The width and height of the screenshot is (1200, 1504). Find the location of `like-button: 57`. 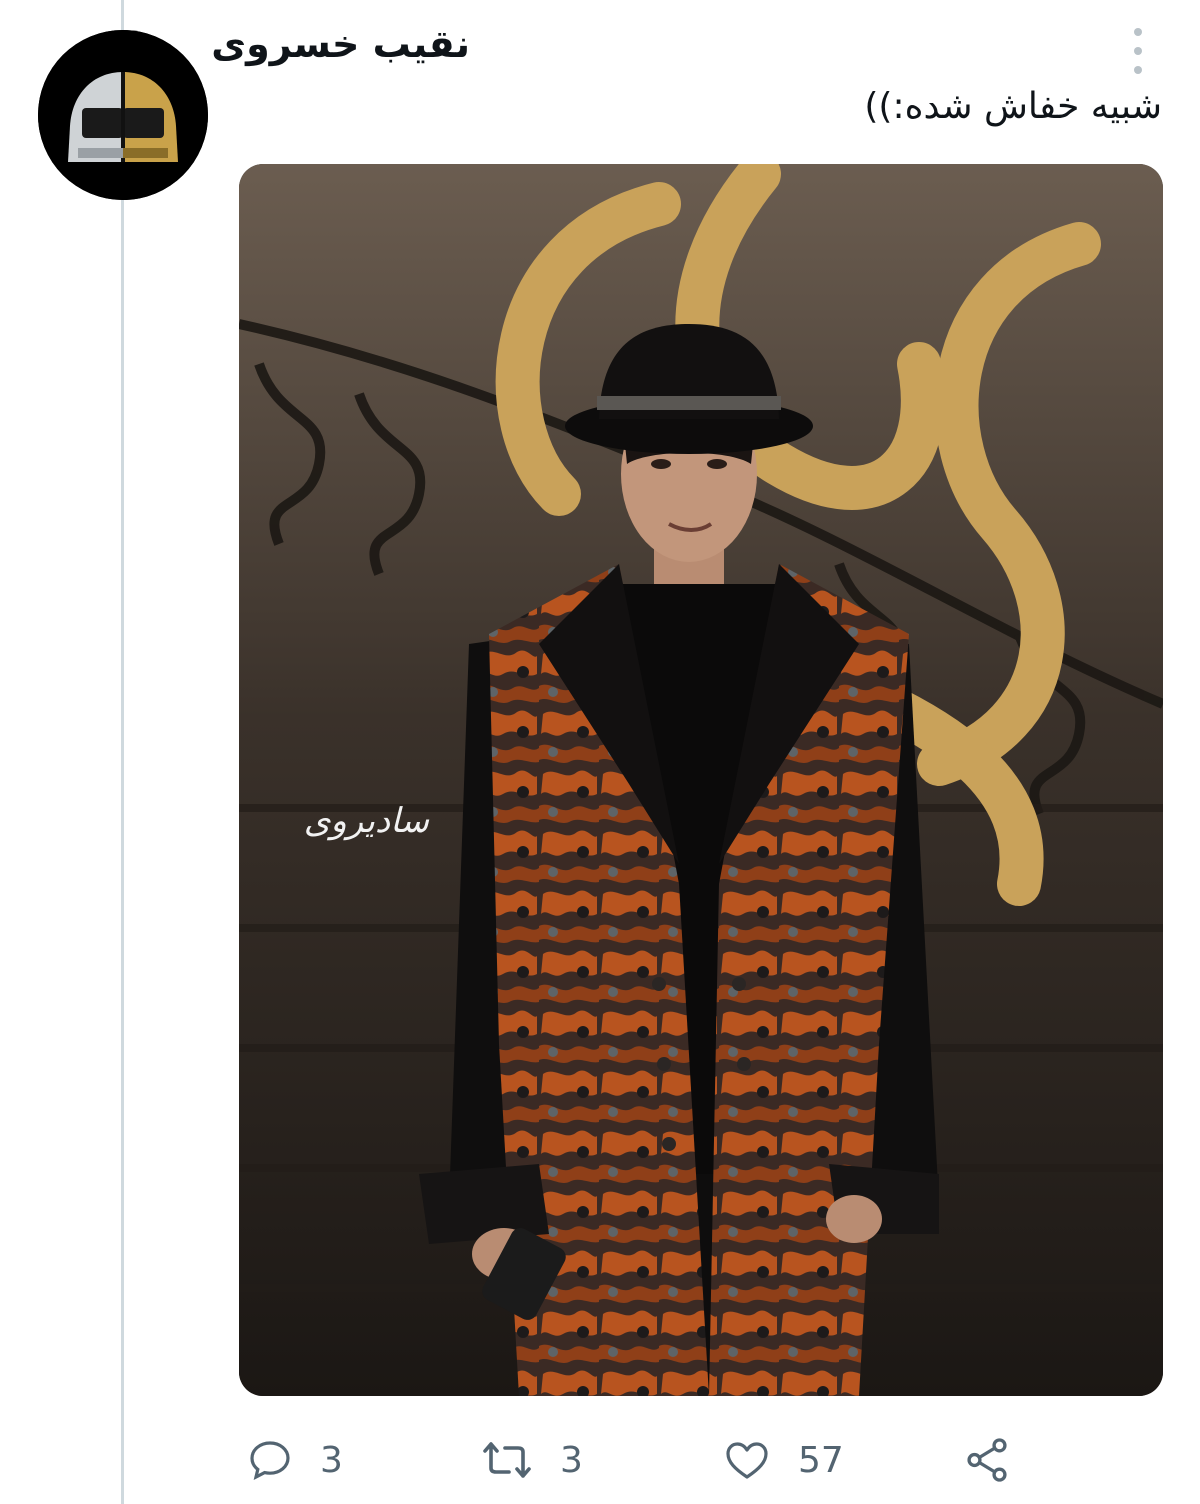

like-button: 57 is located at coordinates (783, 1460).